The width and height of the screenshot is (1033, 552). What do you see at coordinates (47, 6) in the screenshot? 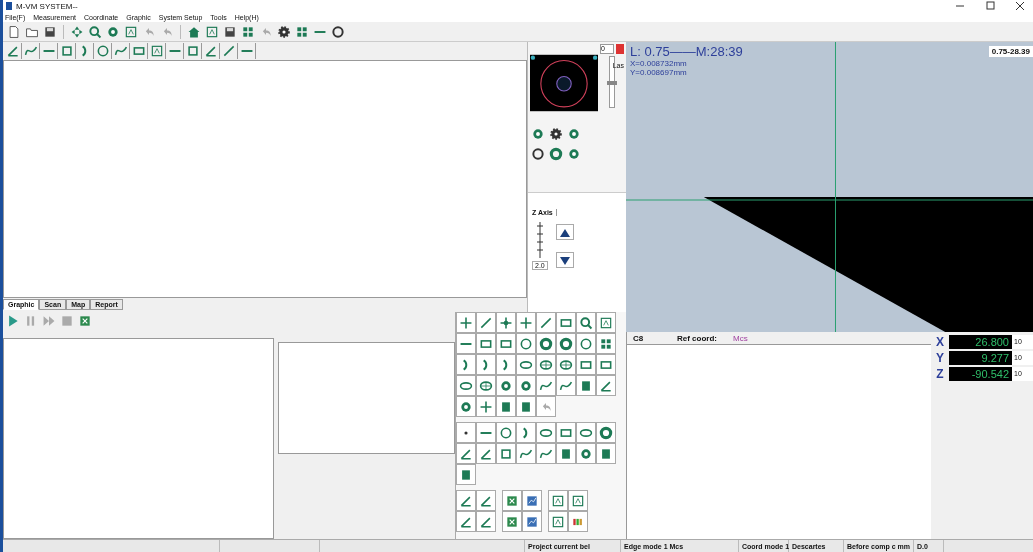
I see `window-title: M-VM SYSTEM--` at bounding box center [47, 6].